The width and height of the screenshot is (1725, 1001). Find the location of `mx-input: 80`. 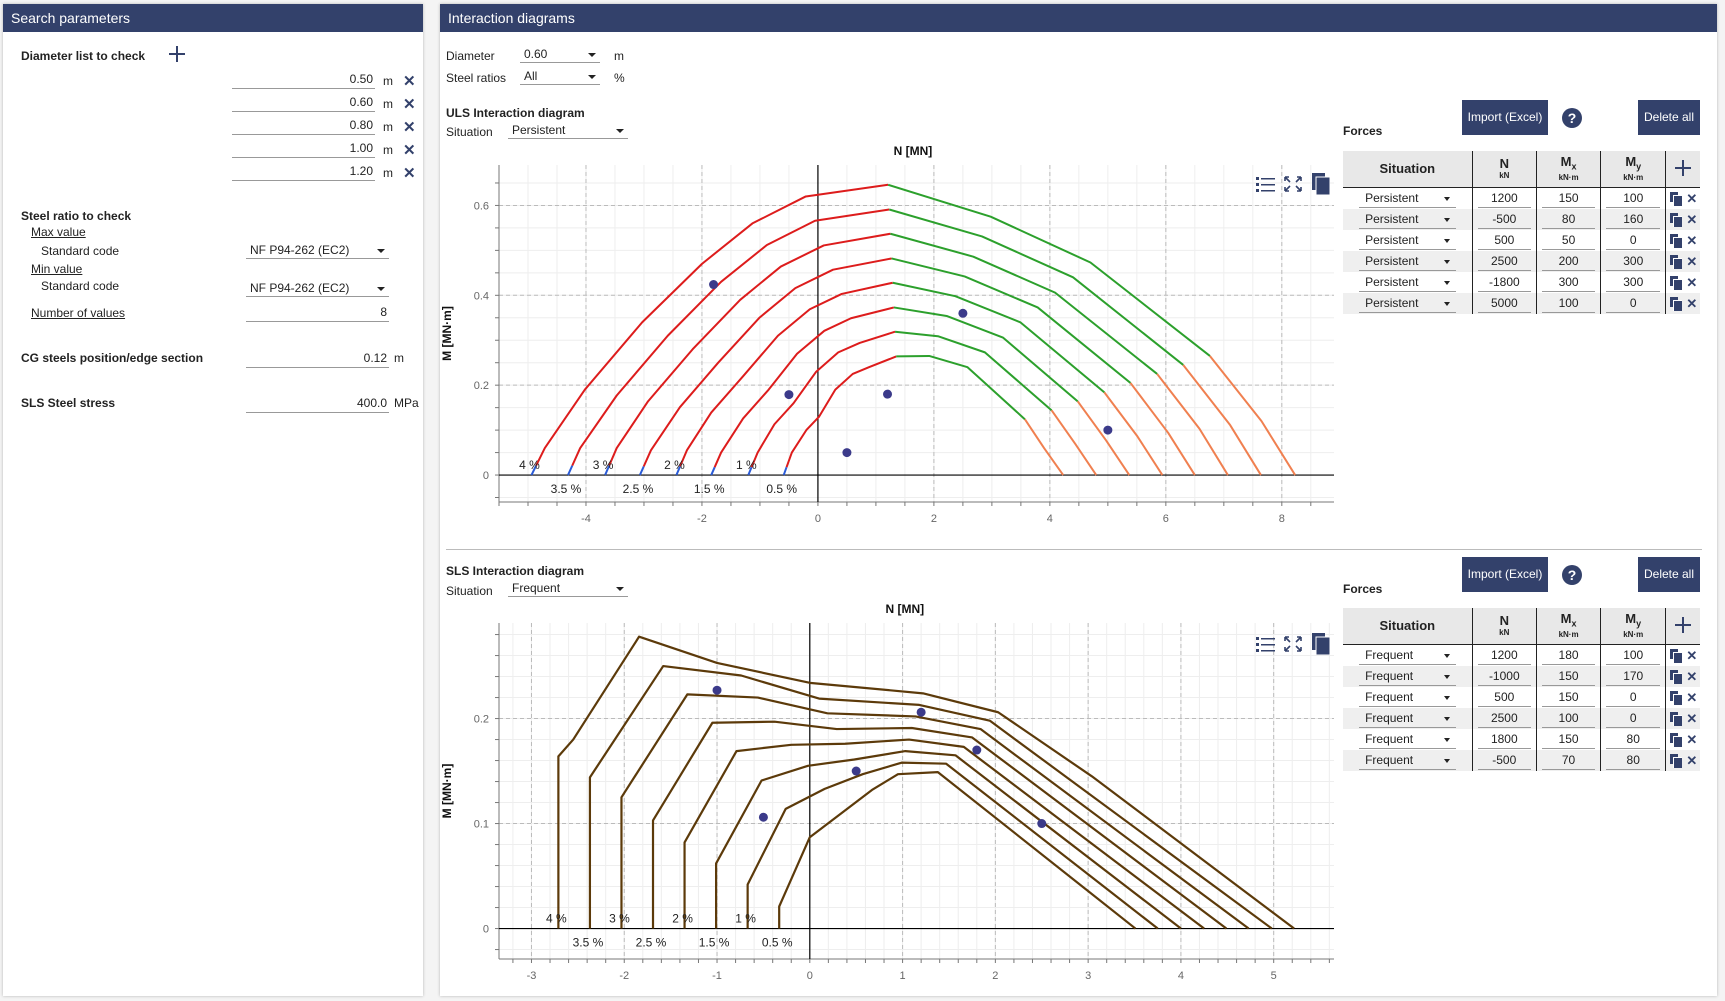

mx-input: 80 is located at coordinates (1569, 219).